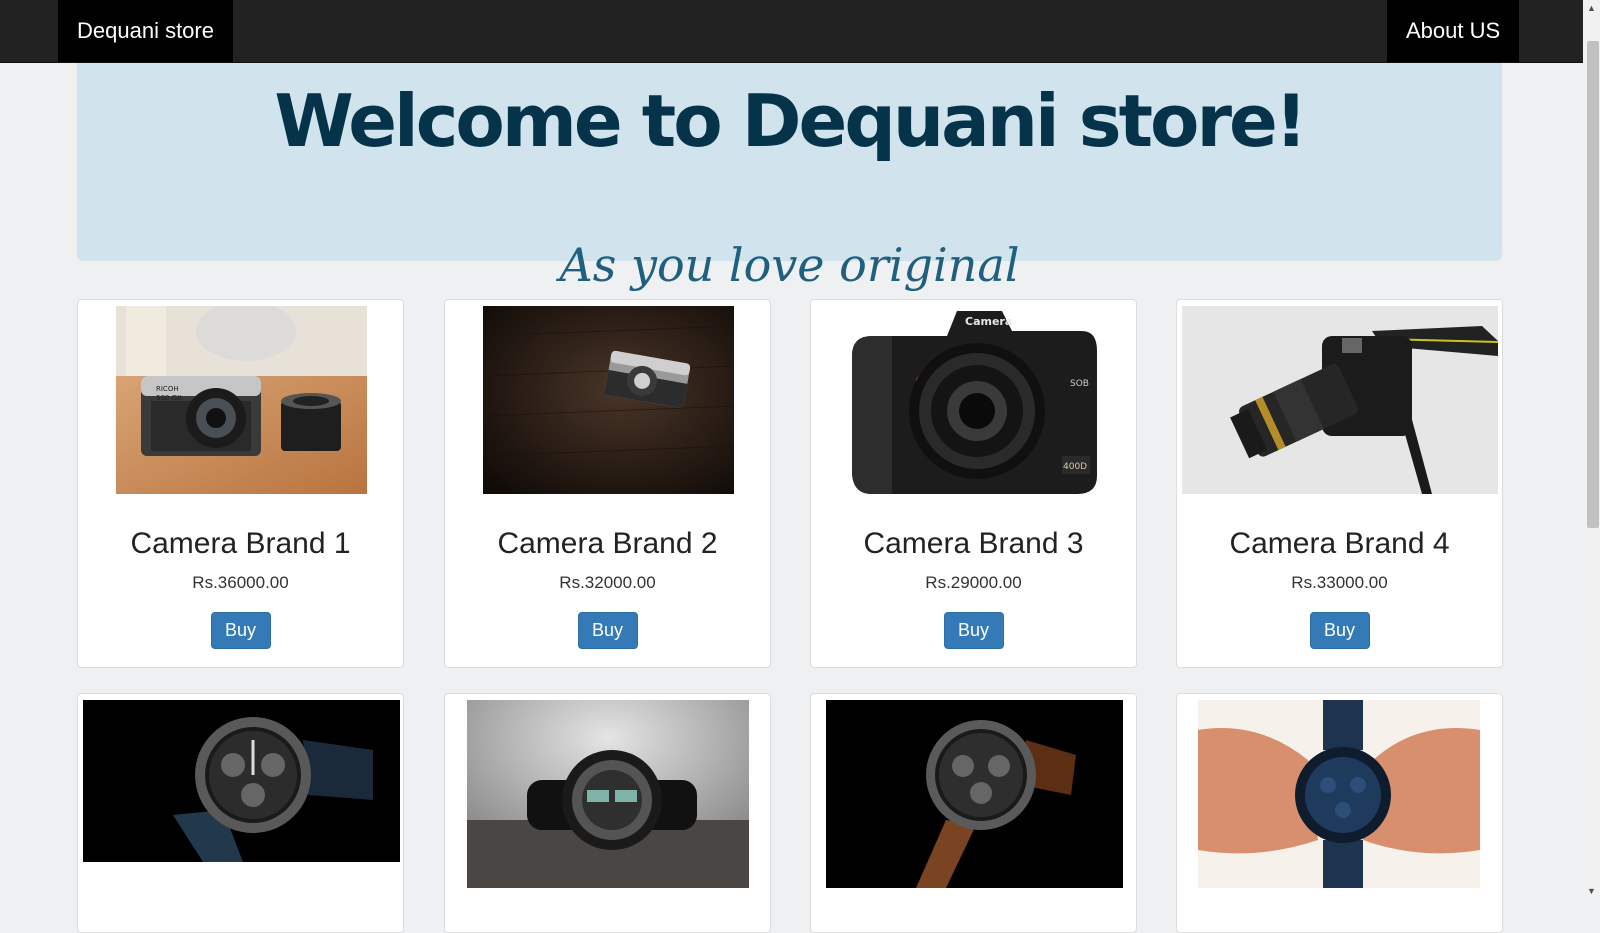 The height and width of the screenshot is (933, 1600). I want to click on camera-brand-text: Camera, so click(988, 321).